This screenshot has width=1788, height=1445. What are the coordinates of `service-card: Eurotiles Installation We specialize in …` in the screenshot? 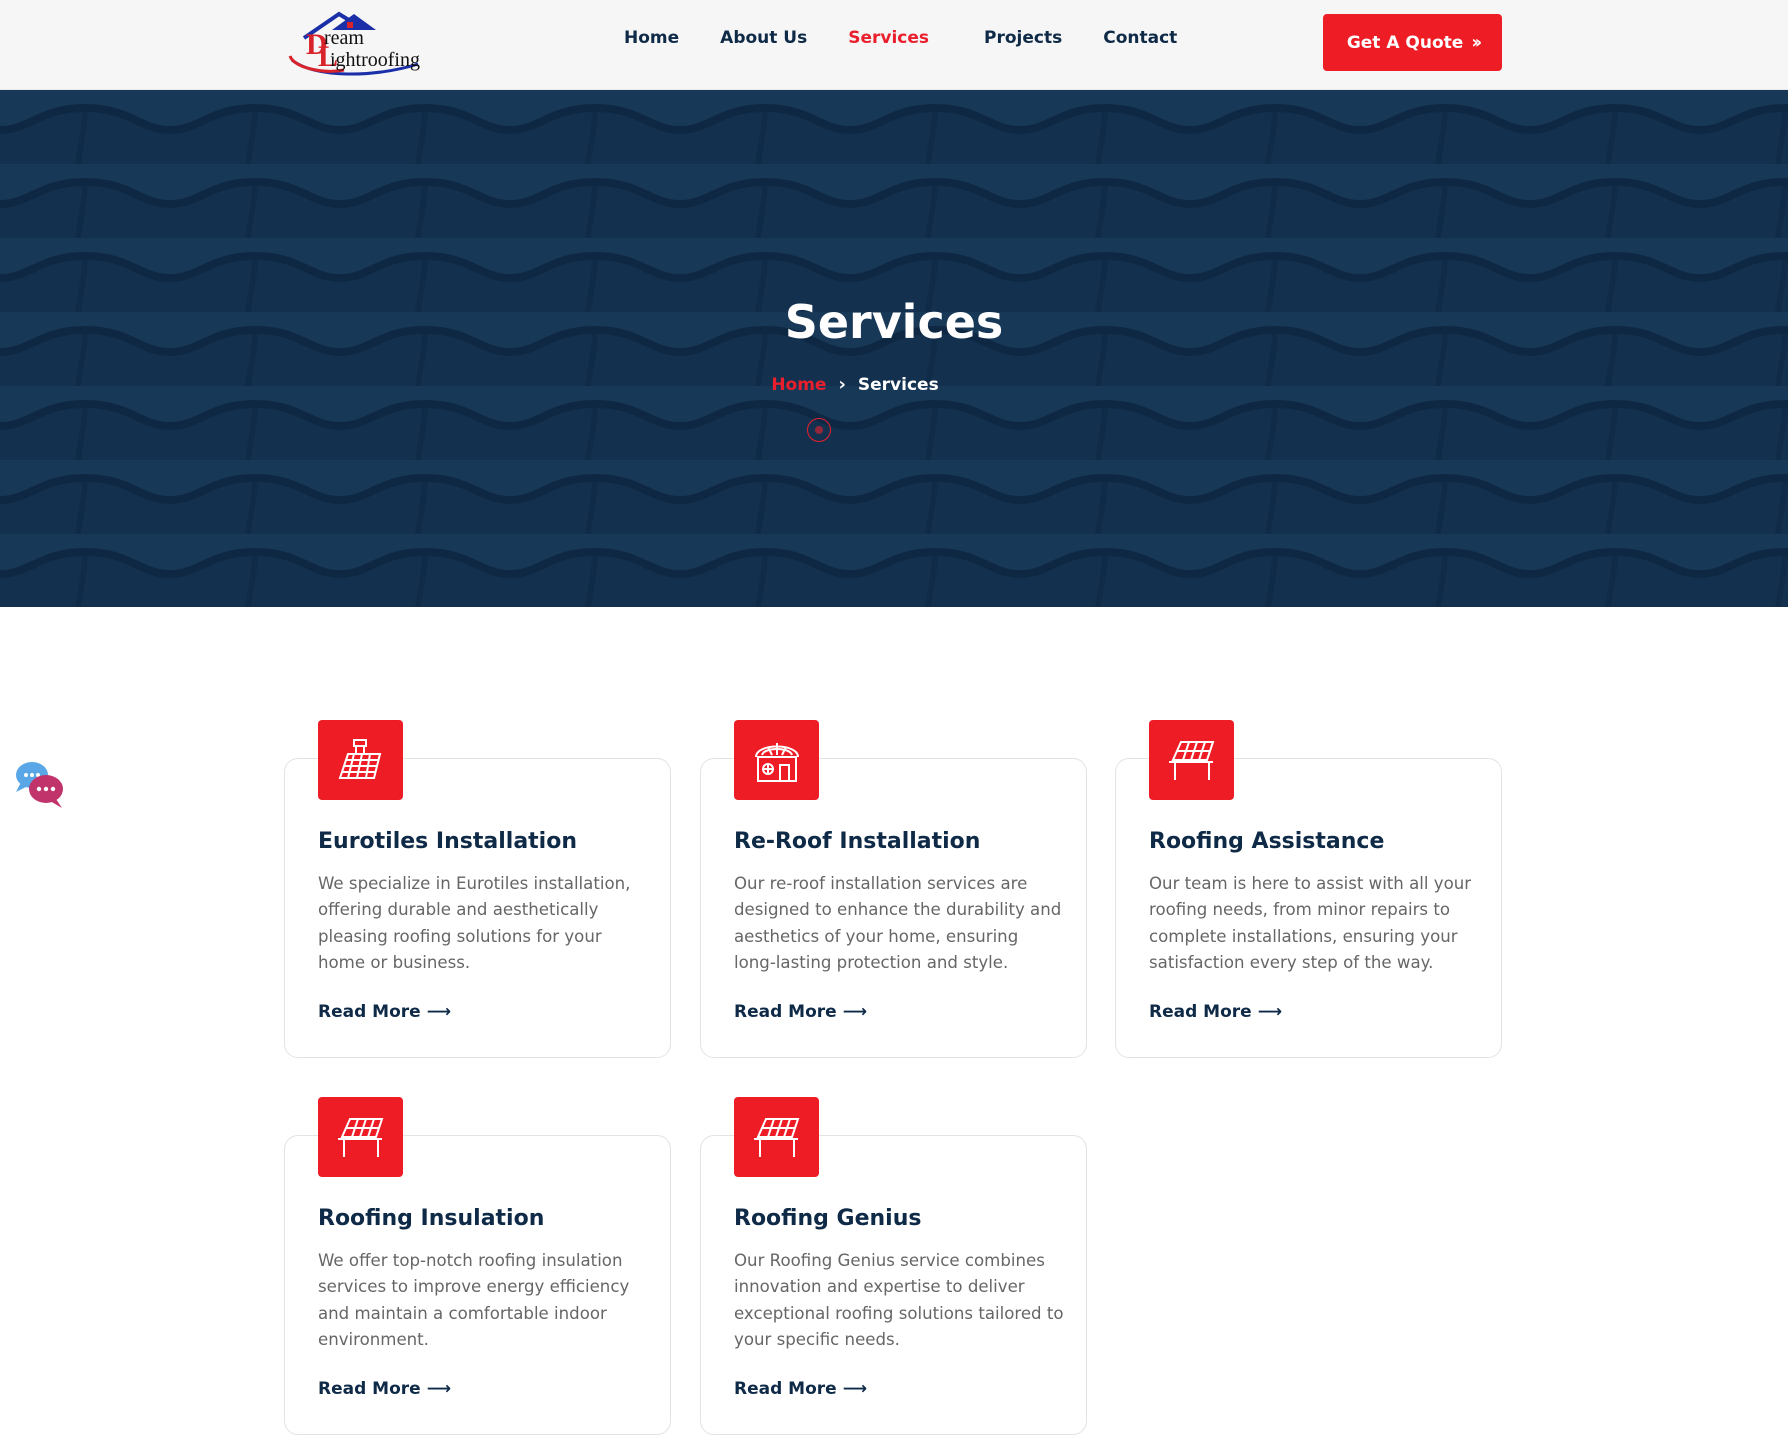 It's located at (477, 889).